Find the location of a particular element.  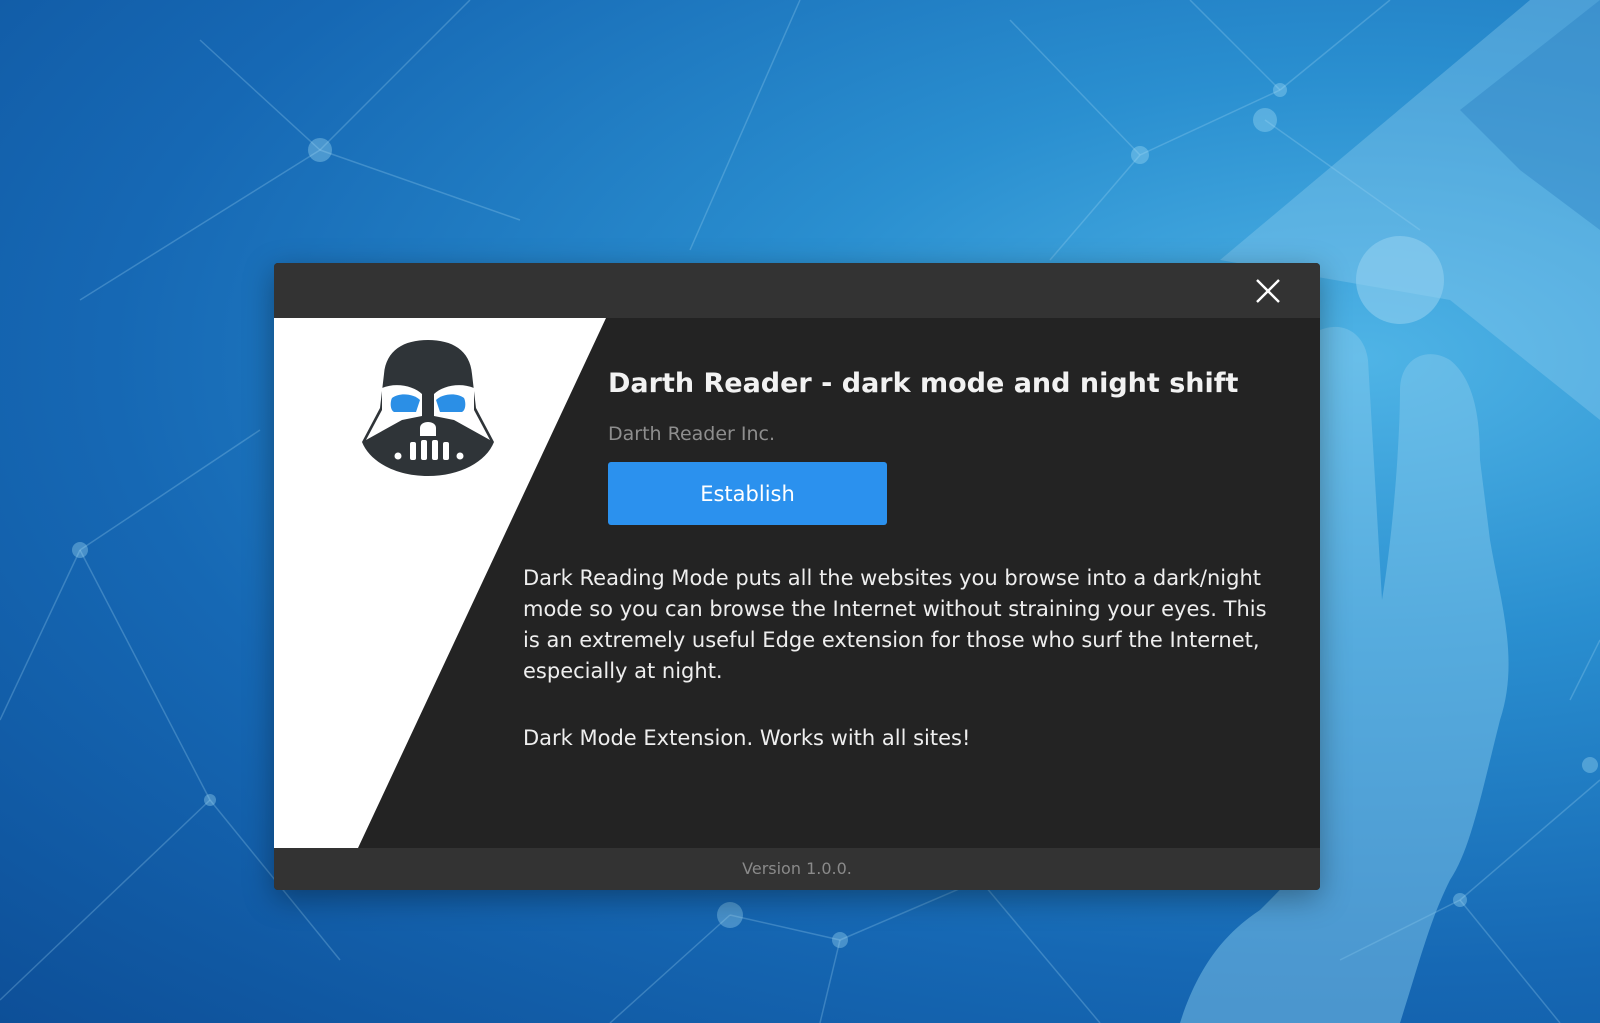

dialog-footer: Version 1.0.0. is located at coordinates (797, 869).